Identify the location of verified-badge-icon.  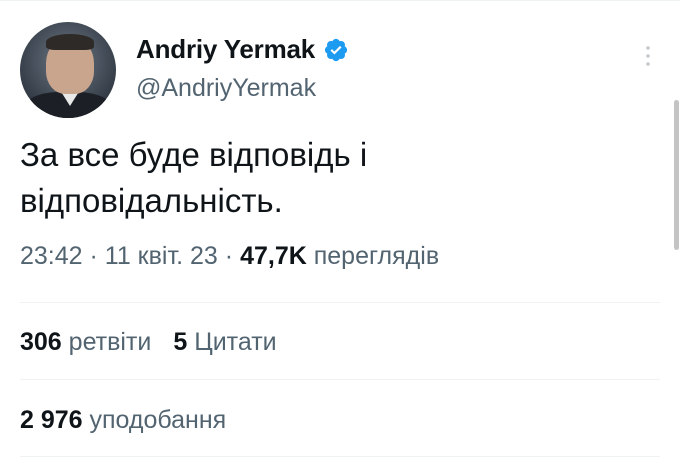
(336, 49).